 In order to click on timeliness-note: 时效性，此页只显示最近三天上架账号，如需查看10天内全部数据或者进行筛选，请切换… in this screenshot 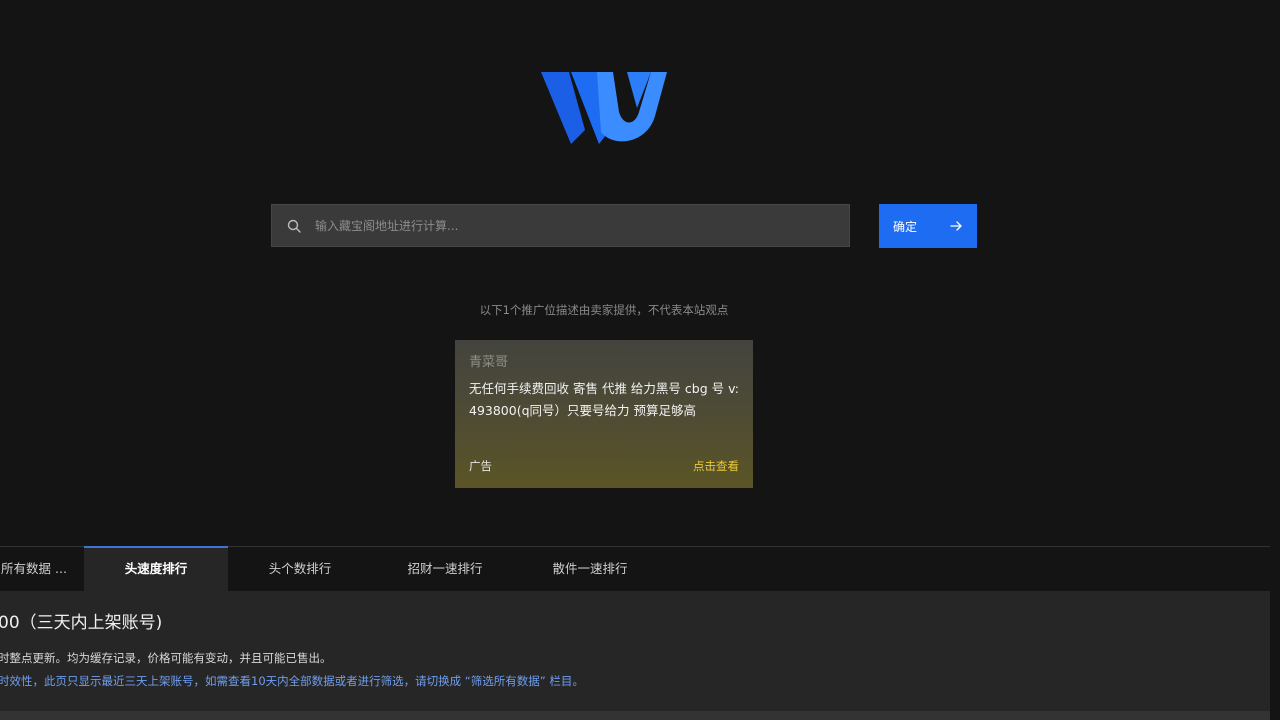, I will do `click(292, 681)`.